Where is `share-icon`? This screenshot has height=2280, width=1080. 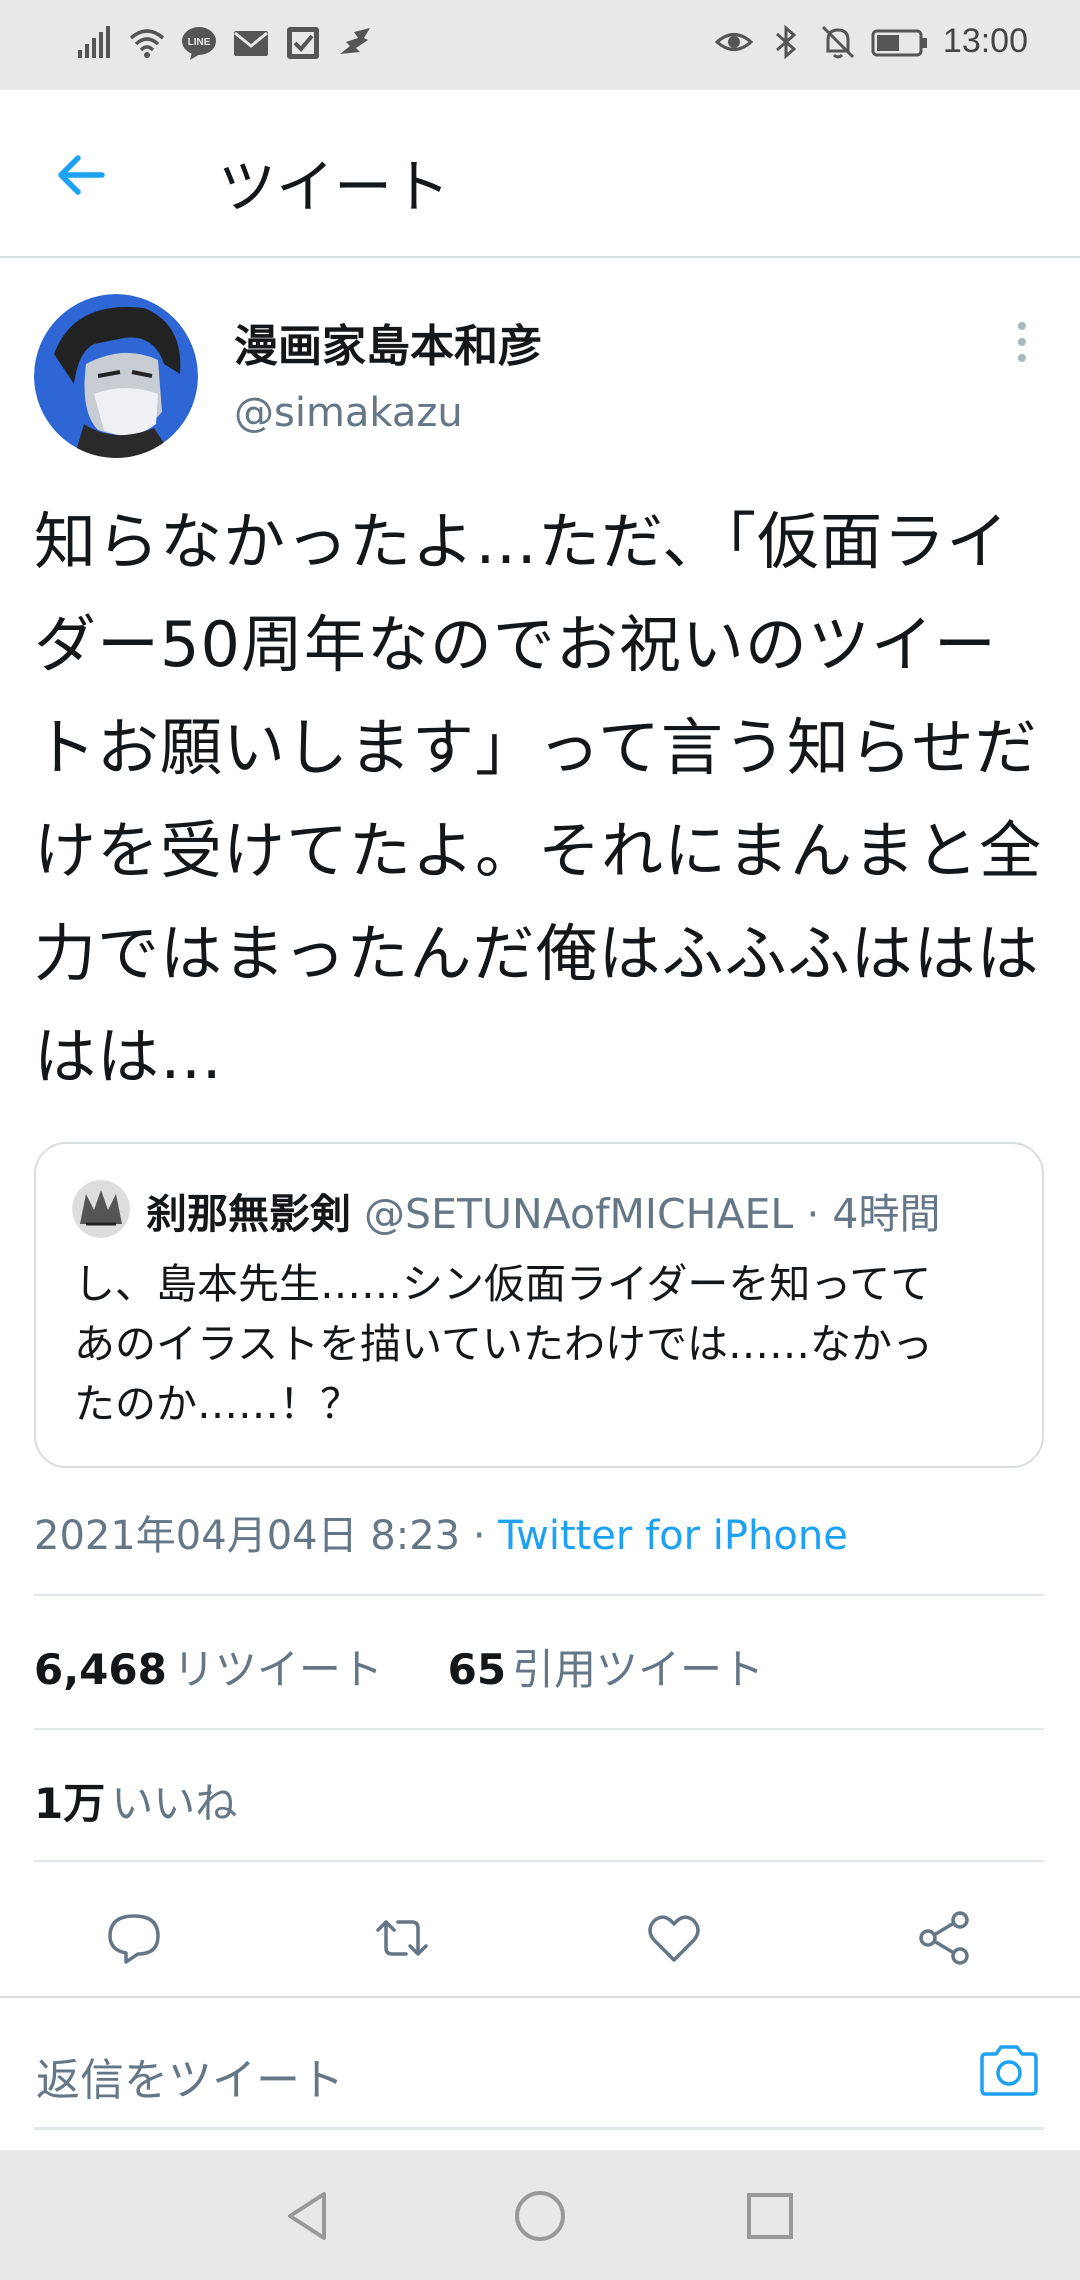
share-icon is located at coordinates (944, 1938).